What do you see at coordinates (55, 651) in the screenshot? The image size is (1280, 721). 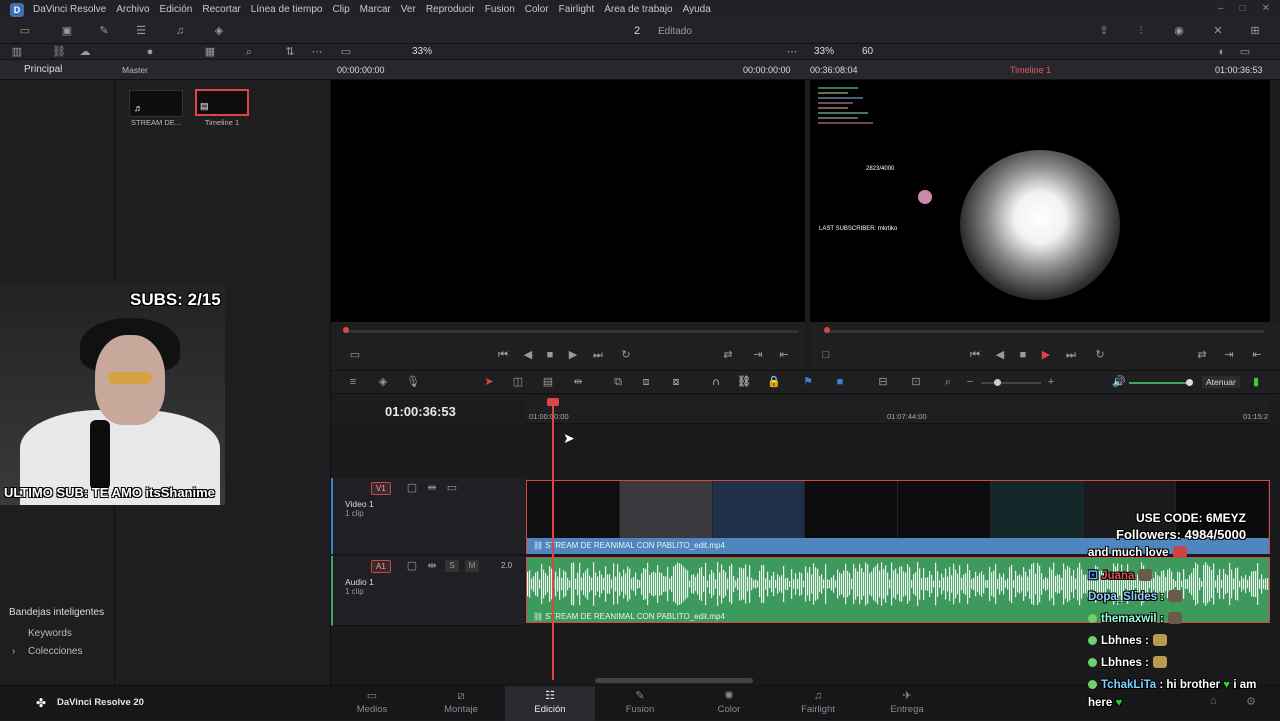 I see `smart-bin-colecciones: Colecciones` at bounding box center [55, 651].